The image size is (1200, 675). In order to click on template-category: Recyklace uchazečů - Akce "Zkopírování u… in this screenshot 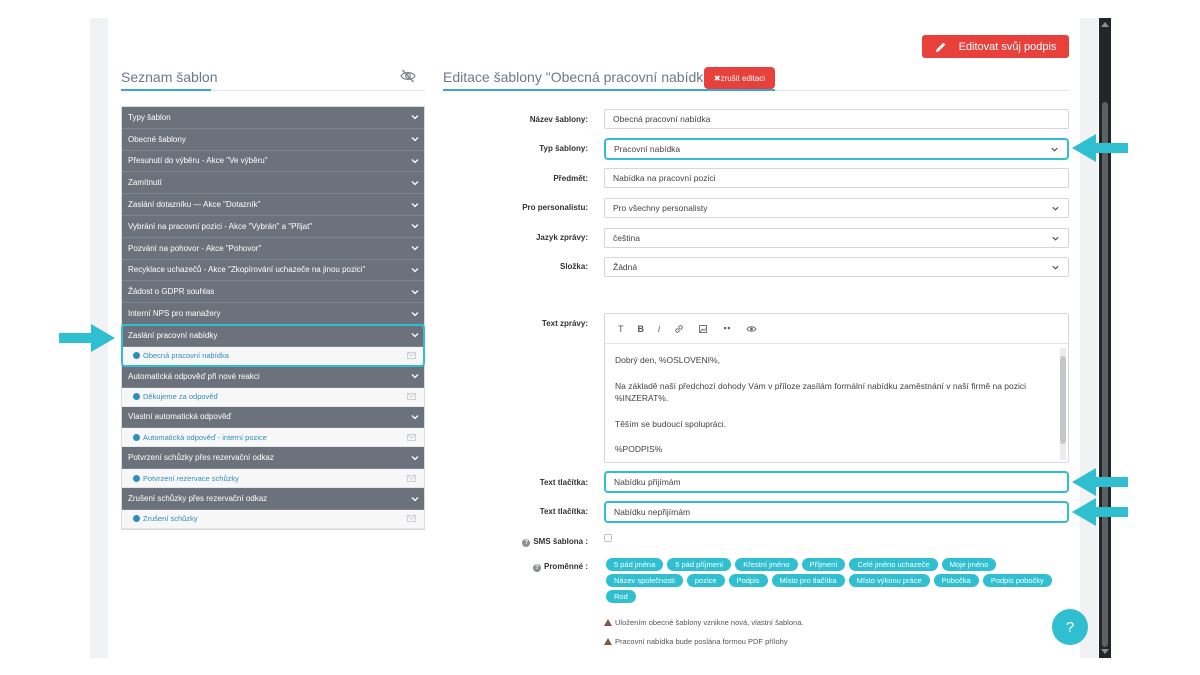, I will do `click(273, 270)`.